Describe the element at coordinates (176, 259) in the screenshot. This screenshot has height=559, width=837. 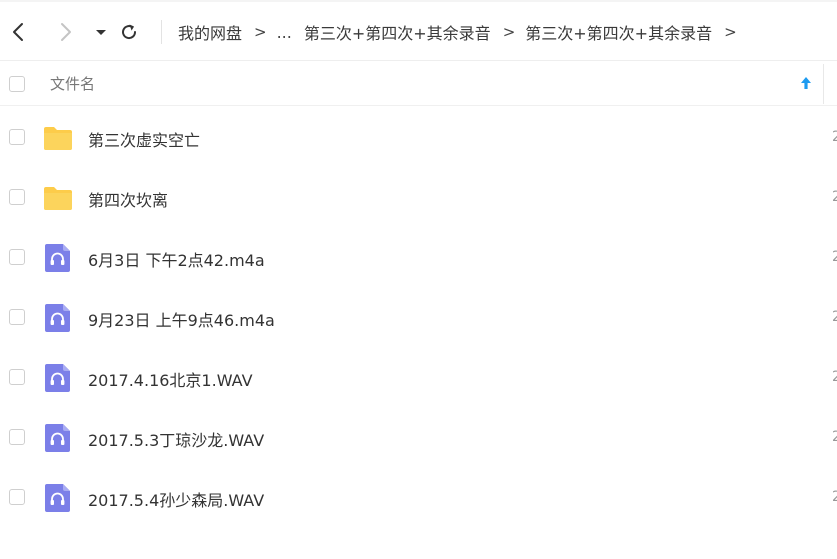
I see `file-name: 6月3日 下午2点42.m4a` at that location.